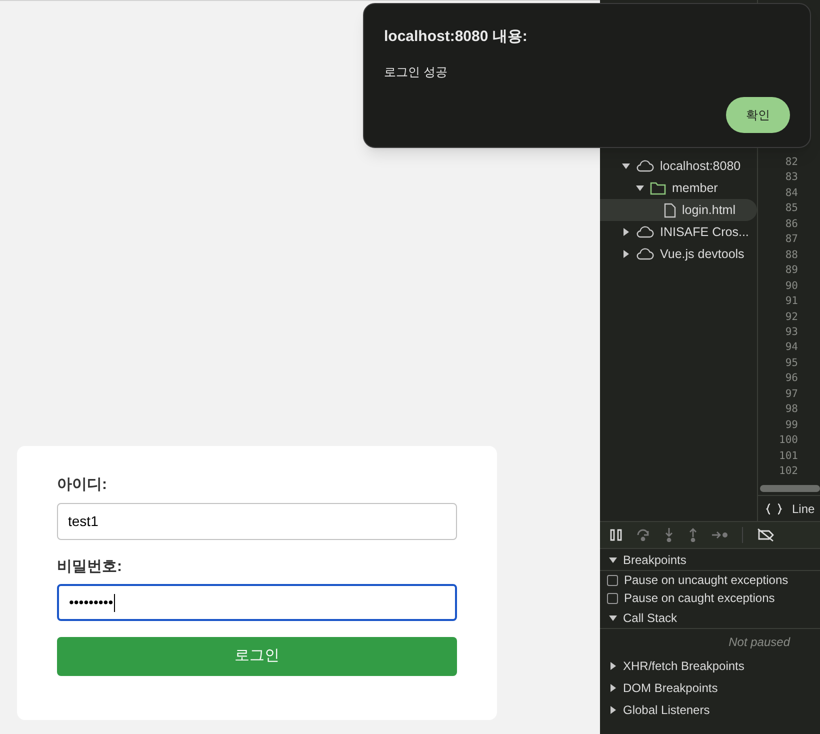 The height and width of the screenshot is (734, 820). I want to click on line-number: 96, so click(791, 378).